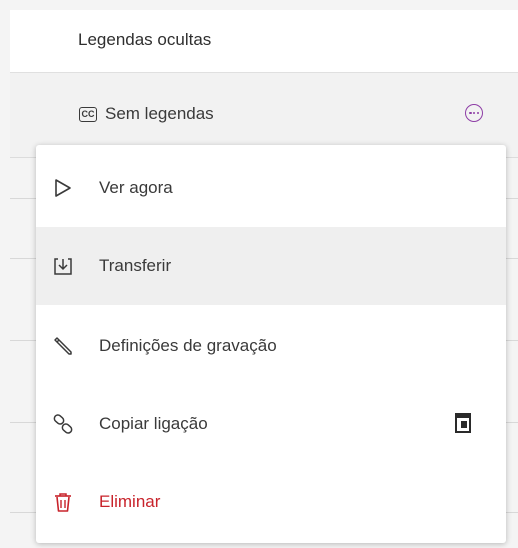  What do you see at coordinates (63, 424) in the screenshot?
I see `link-icon` at bounding box center [63, 424].